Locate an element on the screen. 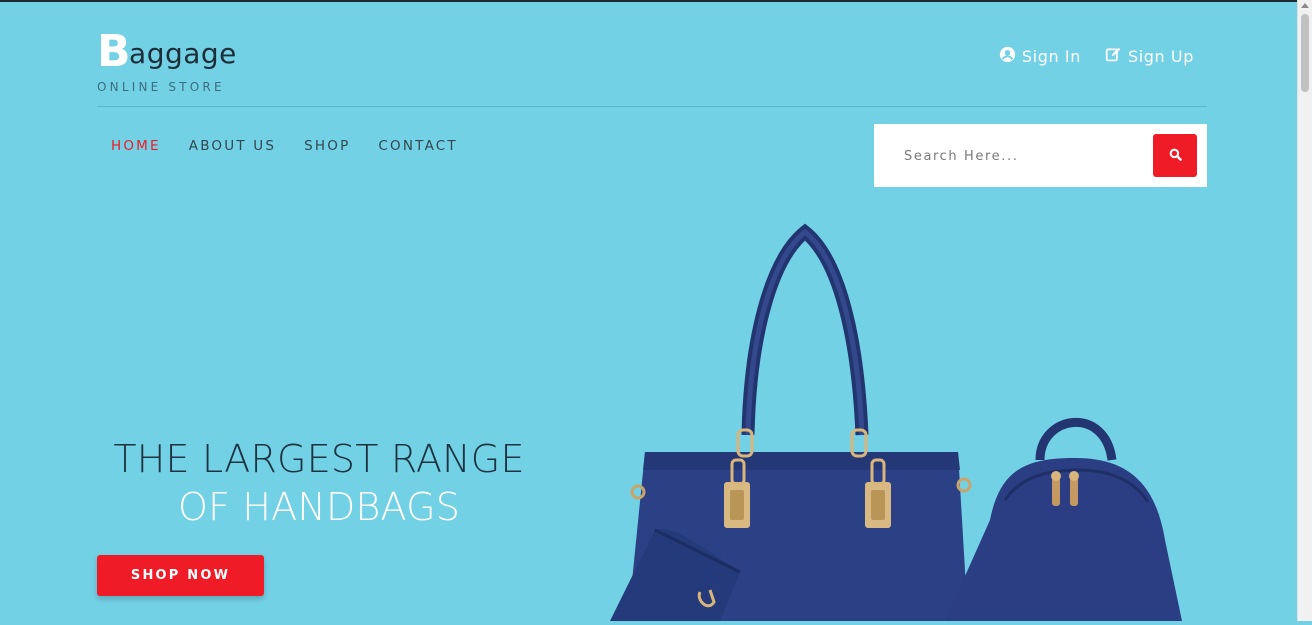  hero-heading: THE LARGEST RANGE OF HANDBAGS is located at coordinates (319, 483).